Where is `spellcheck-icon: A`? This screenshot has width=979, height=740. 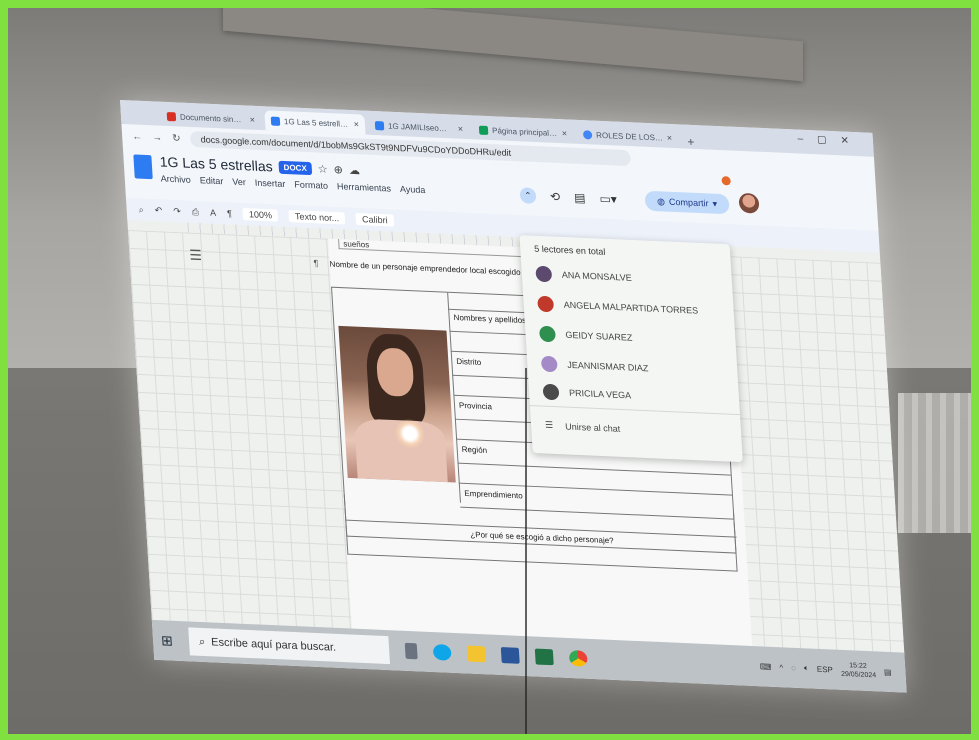 spellcheck-icon: A is located at coordinates (213, 213).